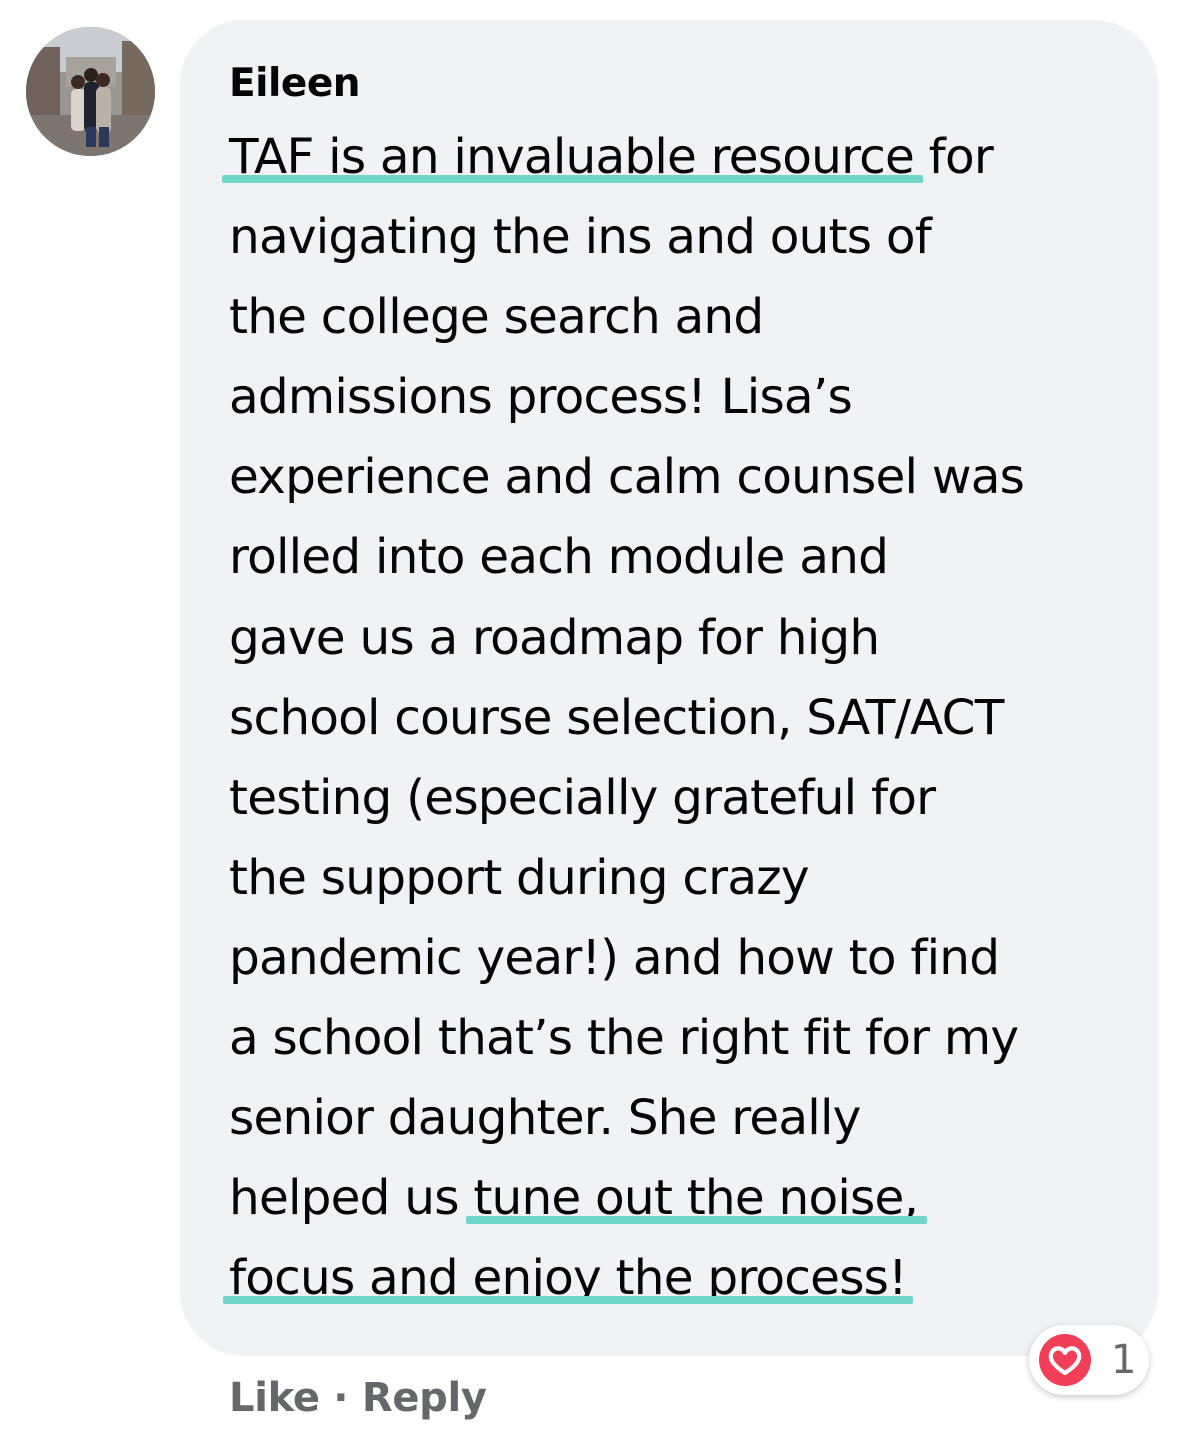 The height and width of the screenshot is (1440, 1179). Describe the element at coordinates (616, 717) in the screenshot. I see `comment-line: school course selection, SAT/ACT` at that location.